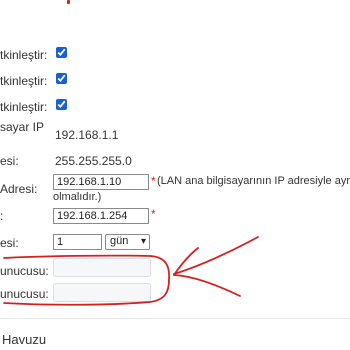 This screenshot has height=350, width=350. I want to click on annotation-arrow-head, so click(207, 272).